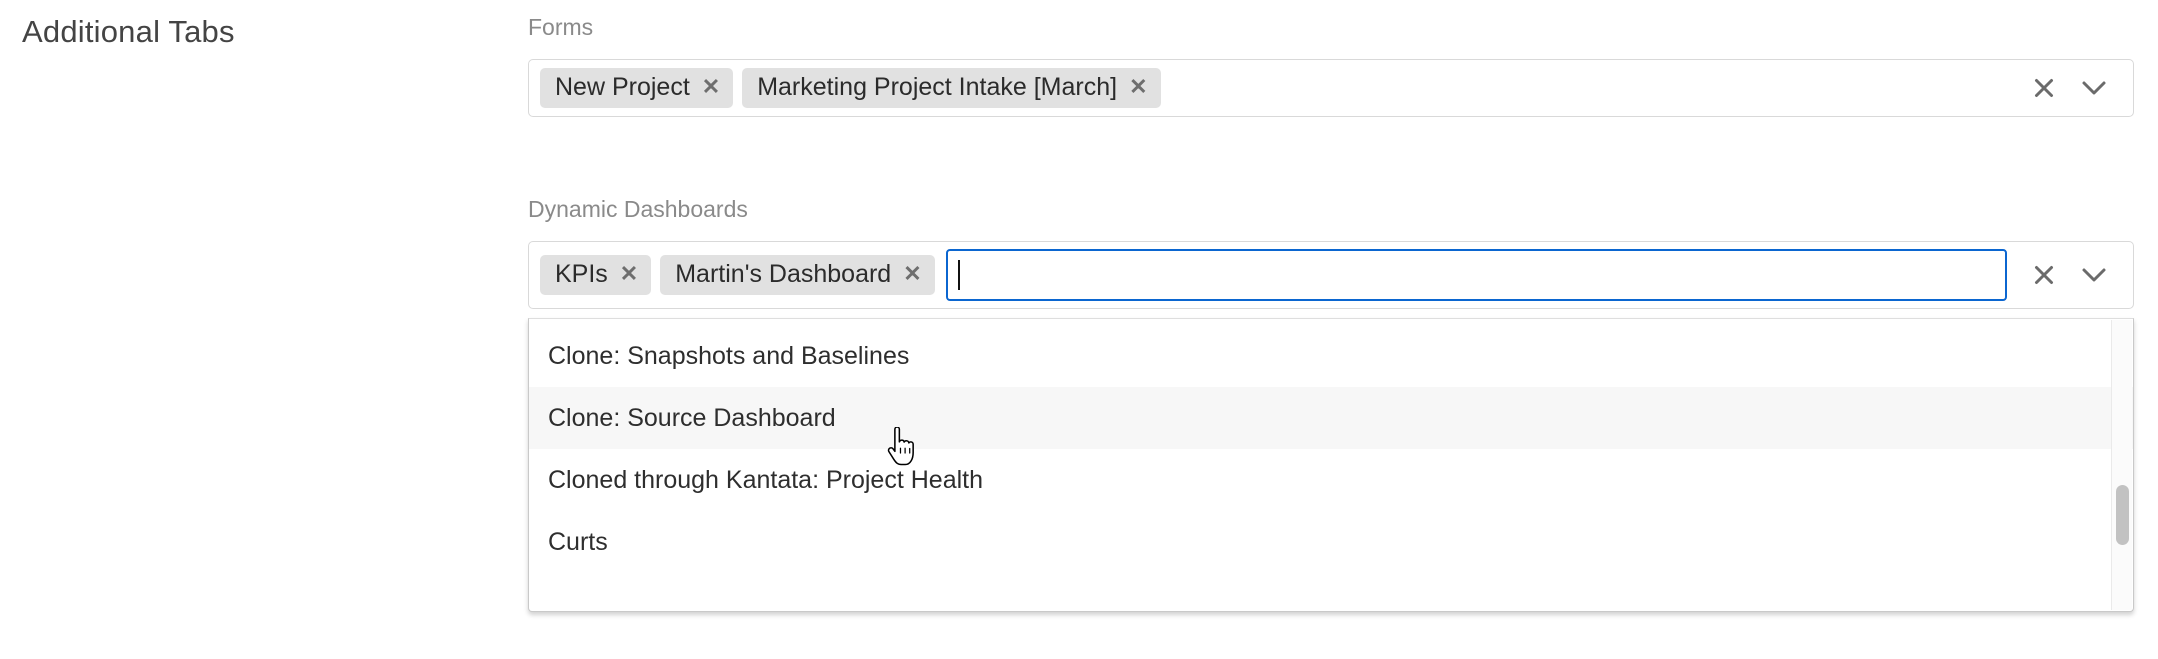 The image size is (2158, 659). I want to click on tag-chip: New Project ✕, so click(637, 88).